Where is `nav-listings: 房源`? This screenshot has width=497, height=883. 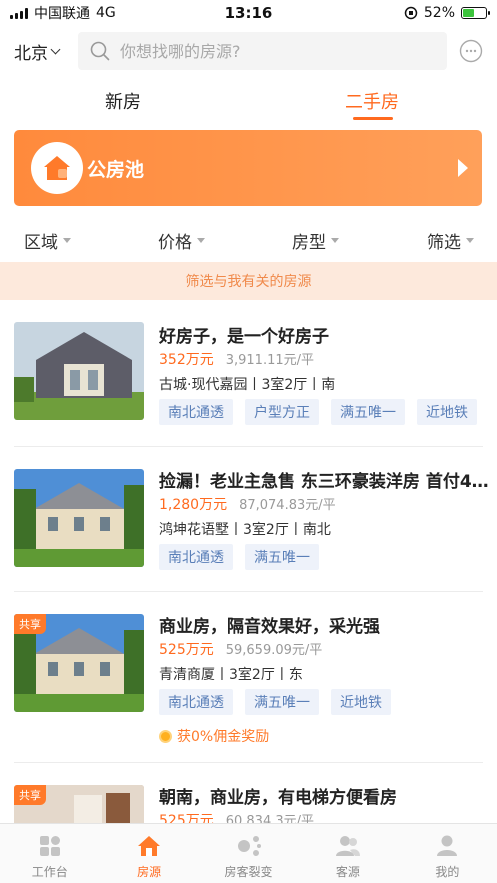
nav-listings: 房源 is located at coordinates (148, 853).